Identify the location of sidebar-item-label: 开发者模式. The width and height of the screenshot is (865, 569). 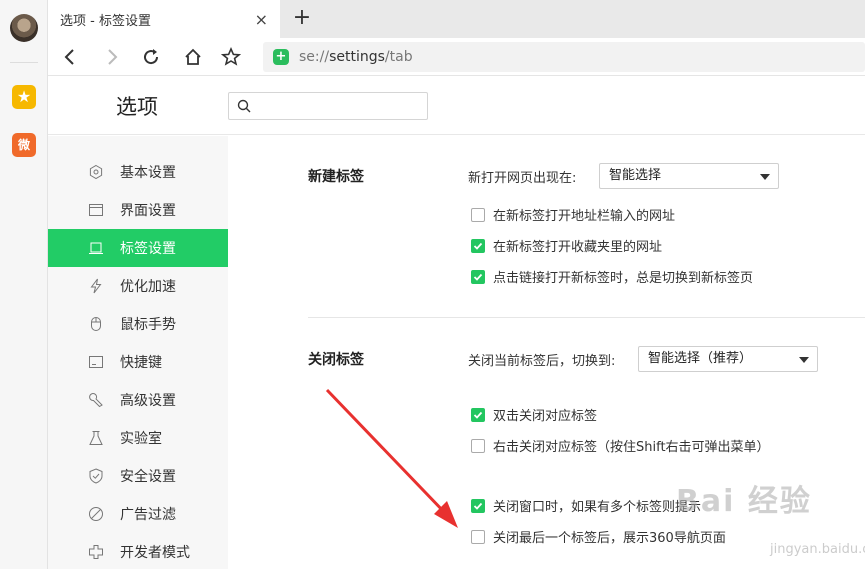
(155, 553).